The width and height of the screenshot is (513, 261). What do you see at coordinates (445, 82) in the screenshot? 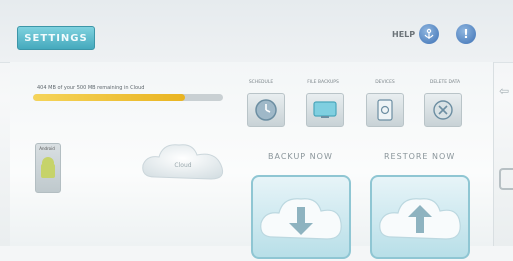
I see `tile-label-delete-data: DELETE DATA` at bounding box center [445, 82].